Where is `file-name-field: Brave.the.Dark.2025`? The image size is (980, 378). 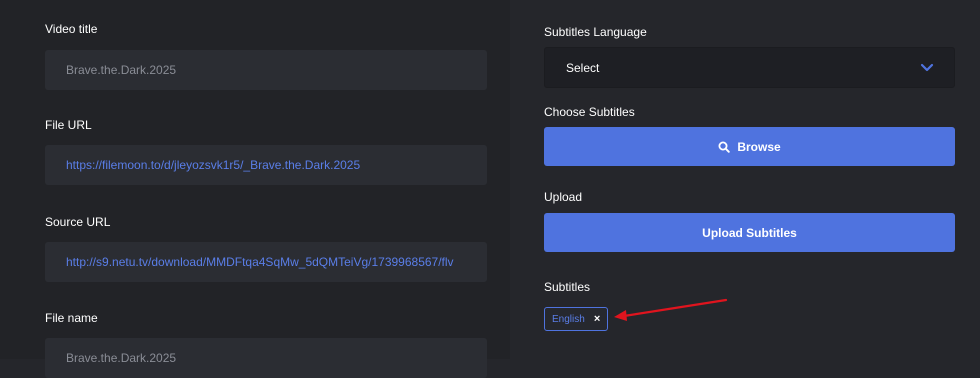
file-name-field: Brave.the.Dark.2025 is located at coordinates (266, 358).